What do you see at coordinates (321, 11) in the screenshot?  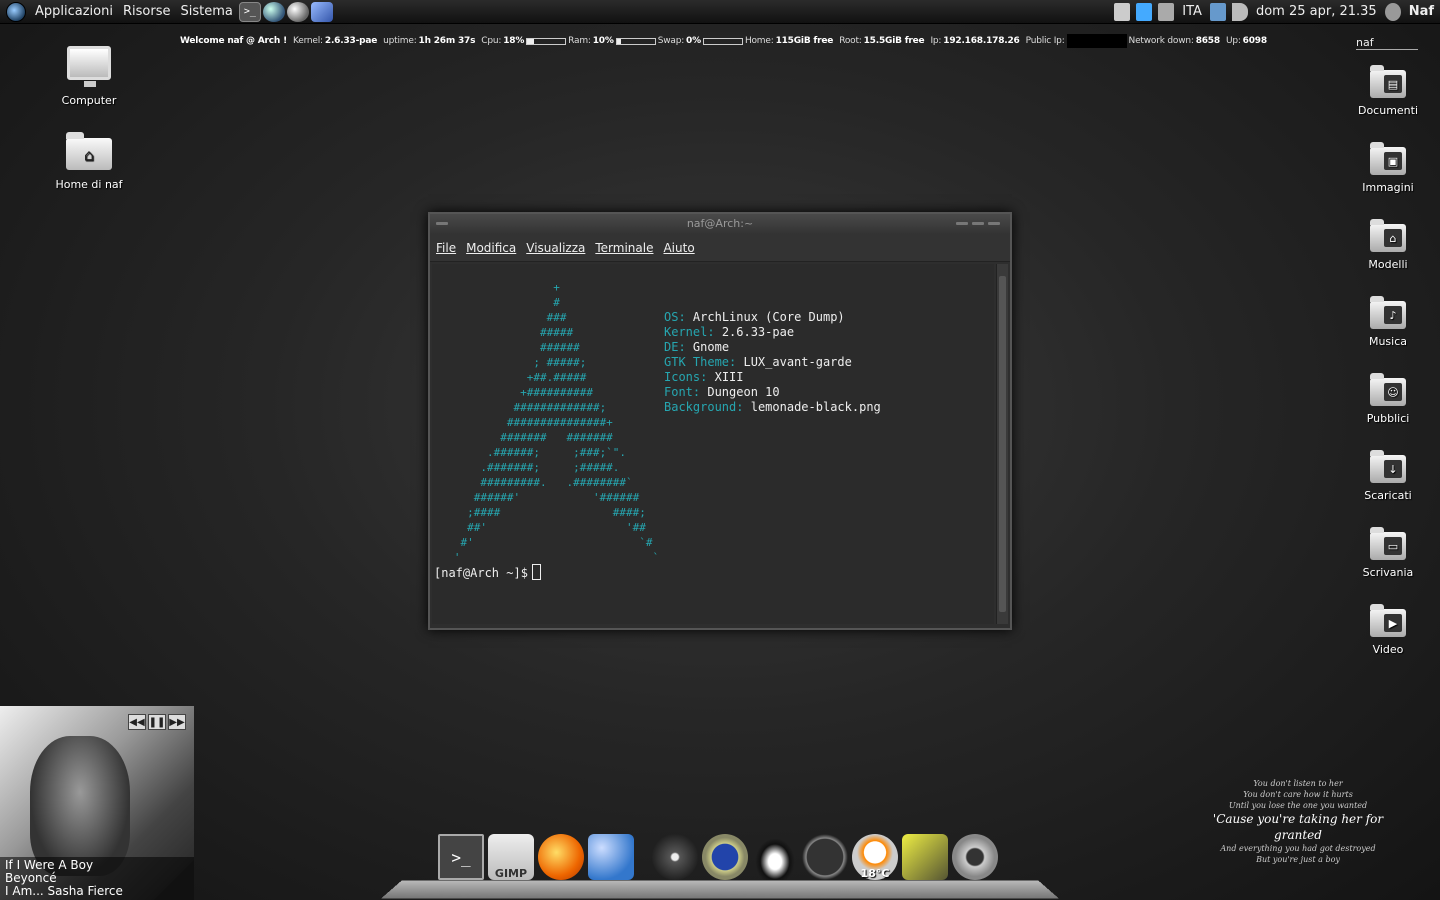 I see `mail-launcher-icon` at bounding box center [321, 11].